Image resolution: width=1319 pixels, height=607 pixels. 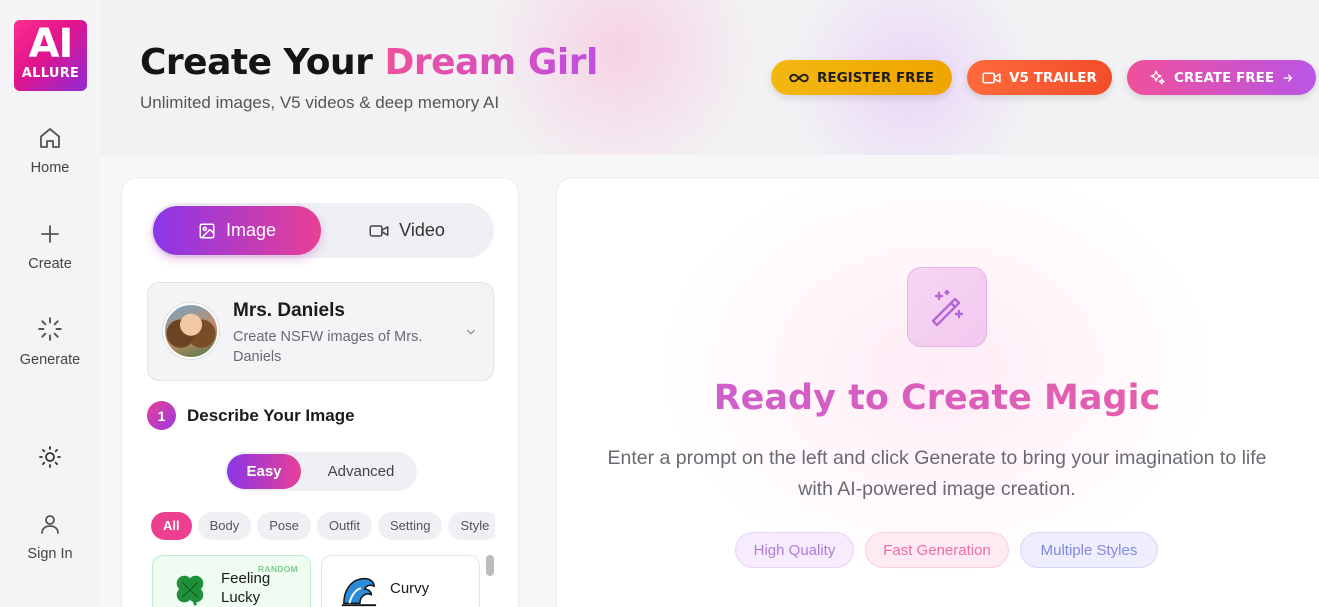 I want to click on page-title: Create Your Dream Girl, so click(x=369, y=62).